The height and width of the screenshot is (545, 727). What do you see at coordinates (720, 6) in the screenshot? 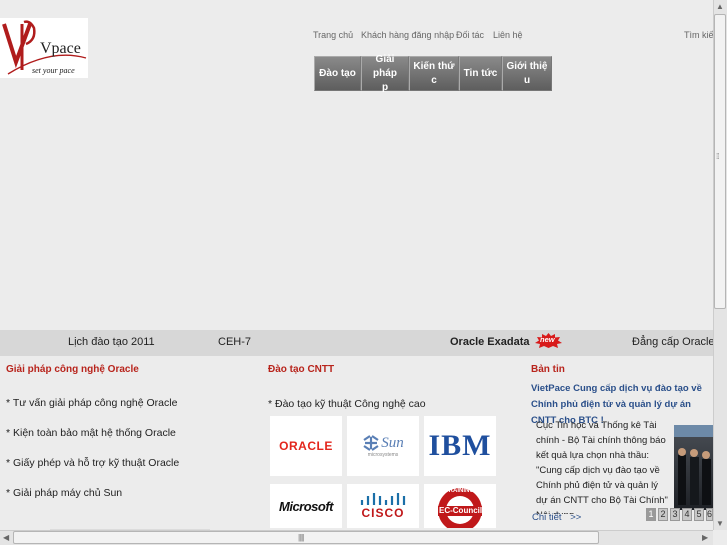
I see `scroll-up-arrow-icon: ▲` at bounding box center [720, 6].